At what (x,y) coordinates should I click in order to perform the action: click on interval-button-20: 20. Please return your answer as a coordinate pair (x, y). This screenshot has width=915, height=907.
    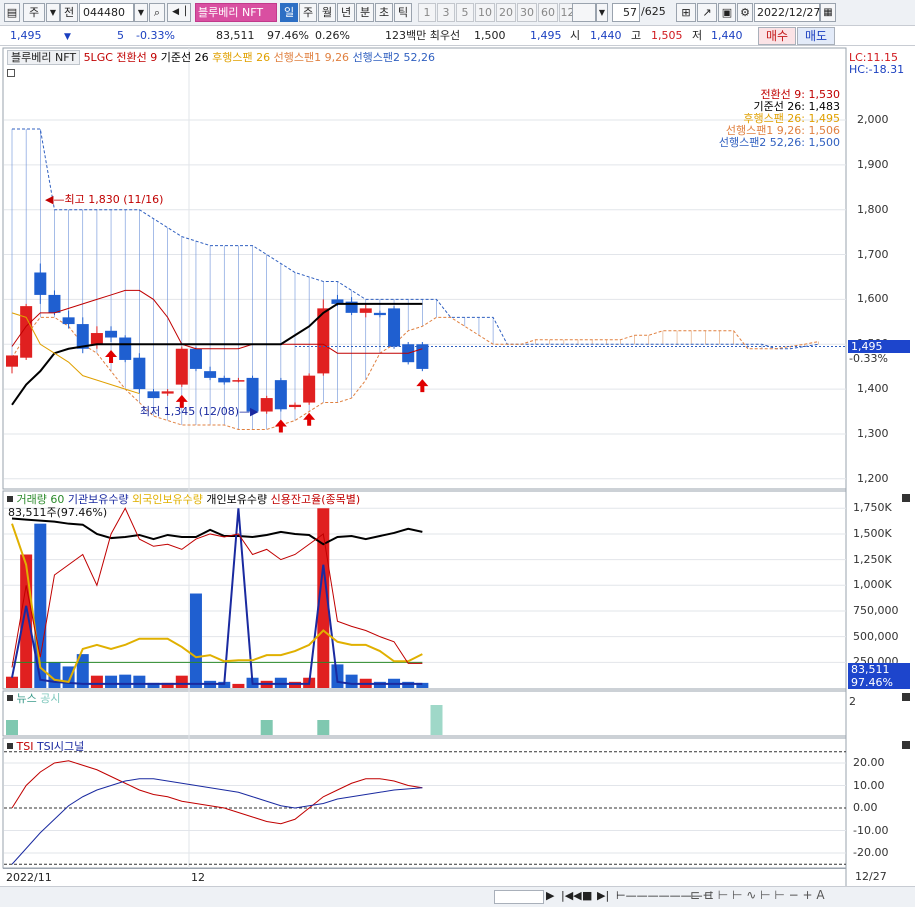
    Looking at the image, I should click on (506, 12).